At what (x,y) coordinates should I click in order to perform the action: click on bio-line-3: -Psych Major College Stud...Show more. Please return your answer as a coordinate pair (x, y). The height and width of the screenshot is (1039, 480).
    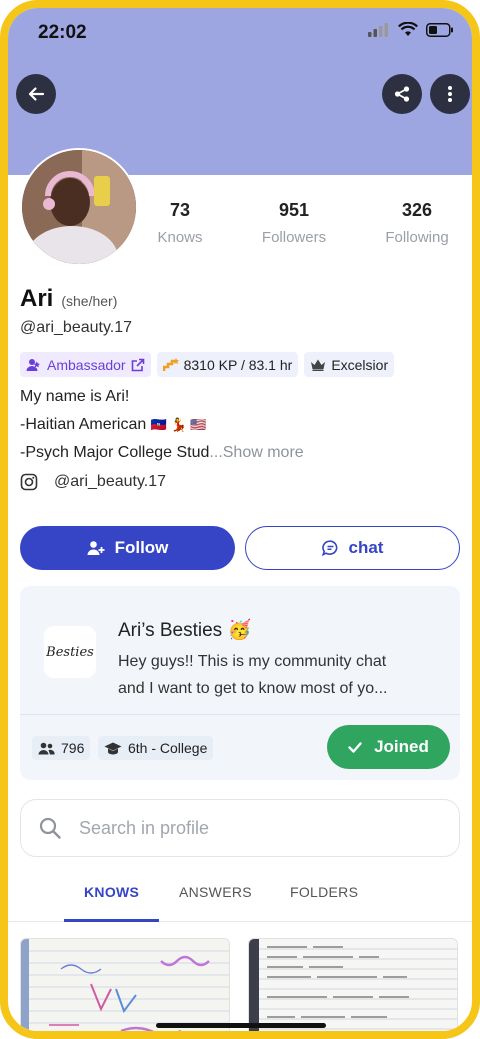
    Looking at the image, I should click on (240, 453).